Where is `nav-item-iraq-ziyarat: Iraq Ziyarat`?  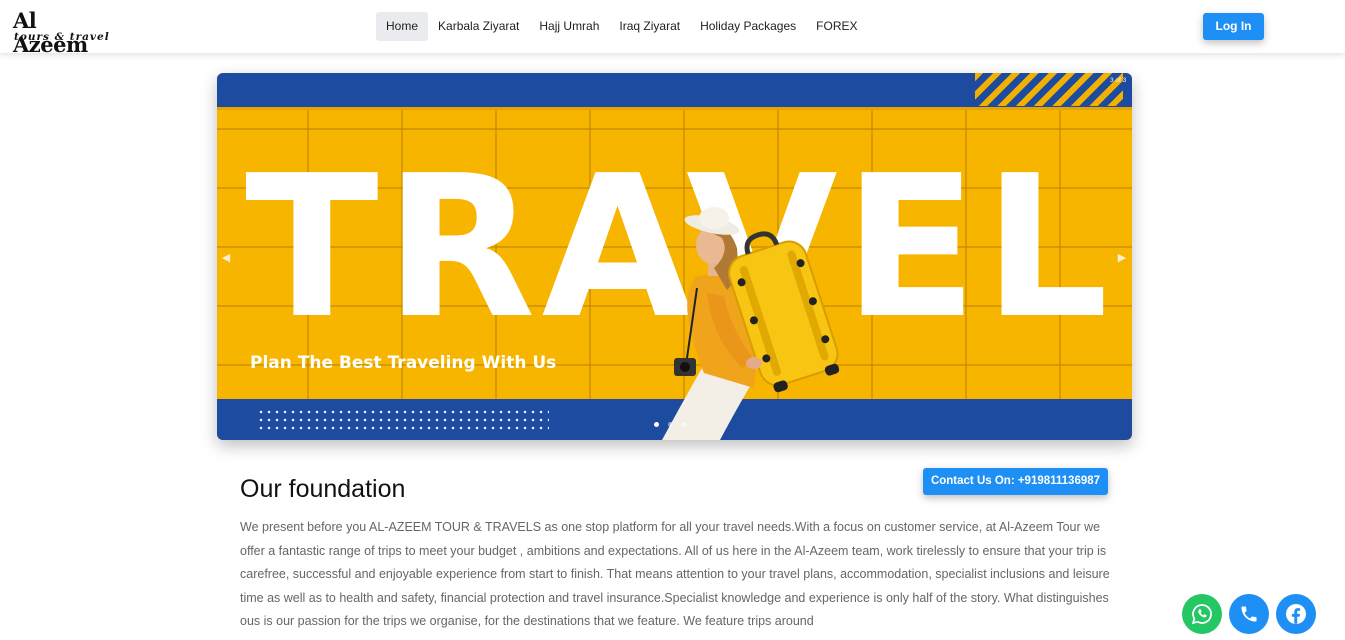
nav-item-iraq-ziyarat: Iraq Ziyarat is located at coordinates (649, 26).